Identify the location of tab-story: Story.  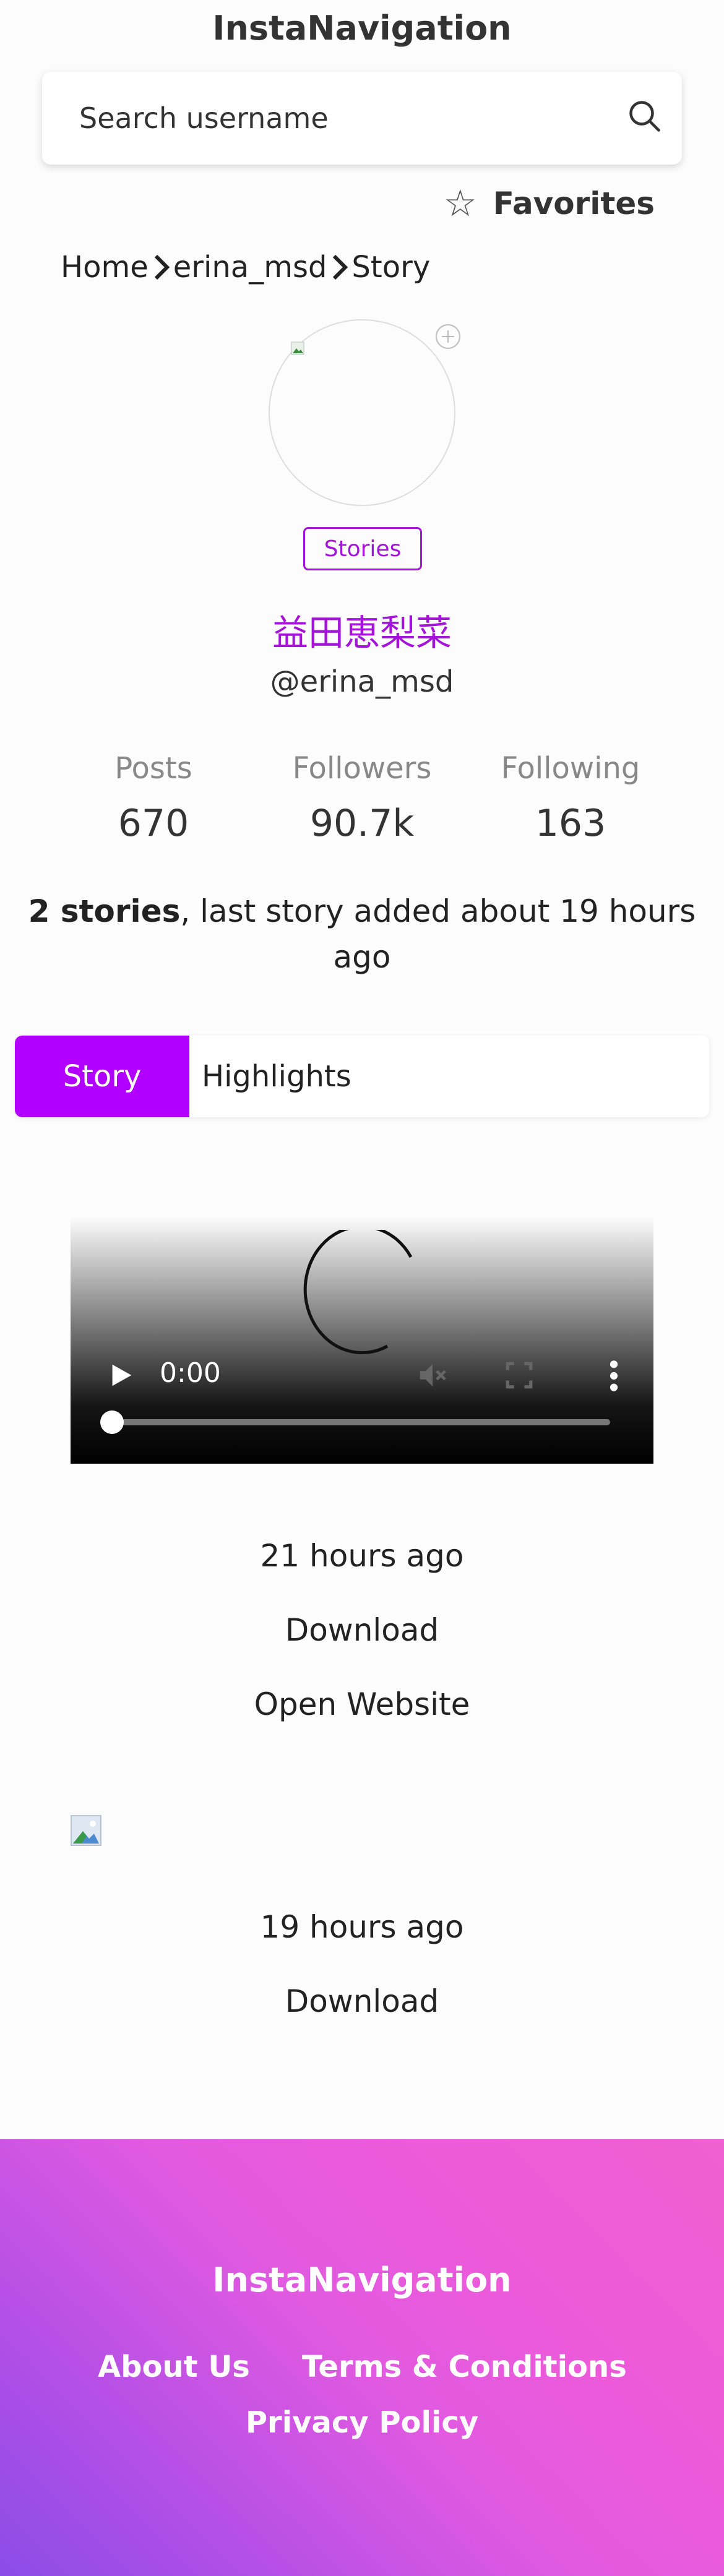
(102, 1076).